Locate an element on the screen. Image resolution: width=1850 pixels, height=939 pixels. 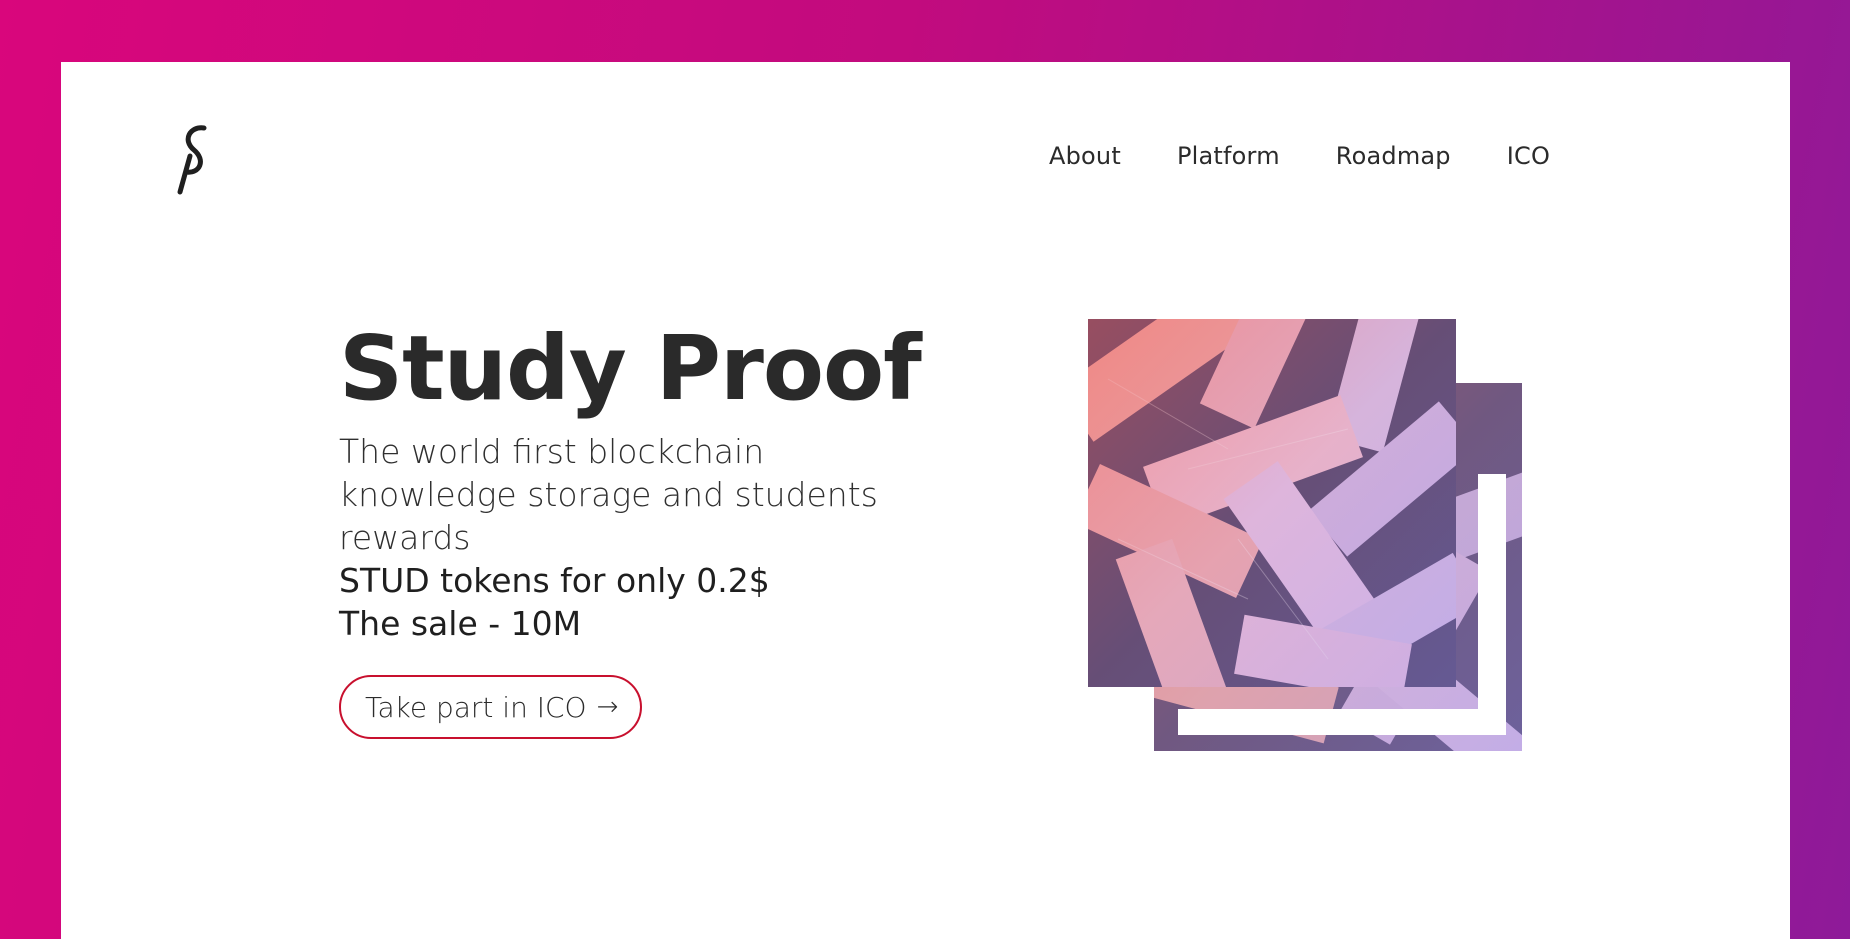
nav-item-platform: Platform is located at coordinates (1228, 156).